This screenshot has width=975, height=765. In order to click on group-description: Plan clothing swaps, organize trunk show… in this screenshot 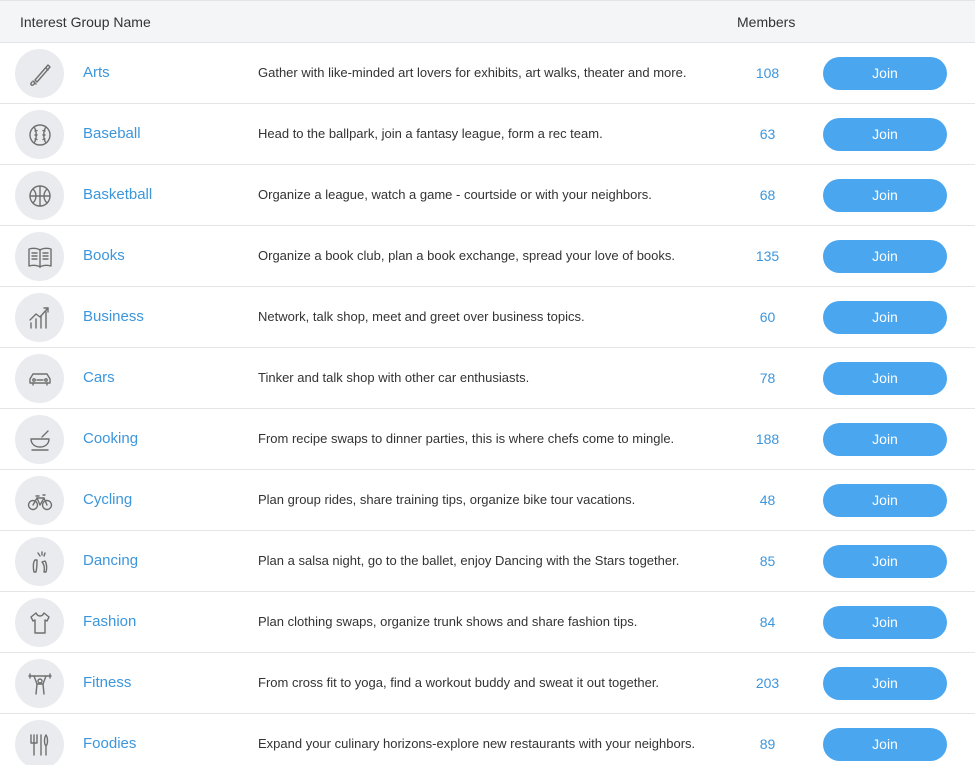, I will do `click(448, 621)`.